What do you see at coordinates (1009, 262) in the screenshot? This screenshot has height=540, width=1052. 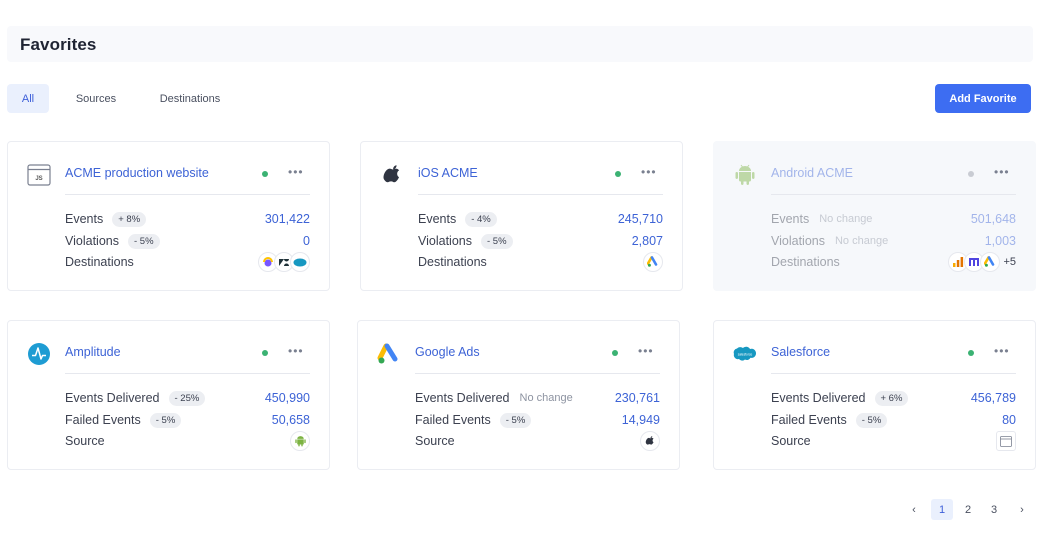 I see `more-connections-count: +5` at bounding box center [1009, 262].